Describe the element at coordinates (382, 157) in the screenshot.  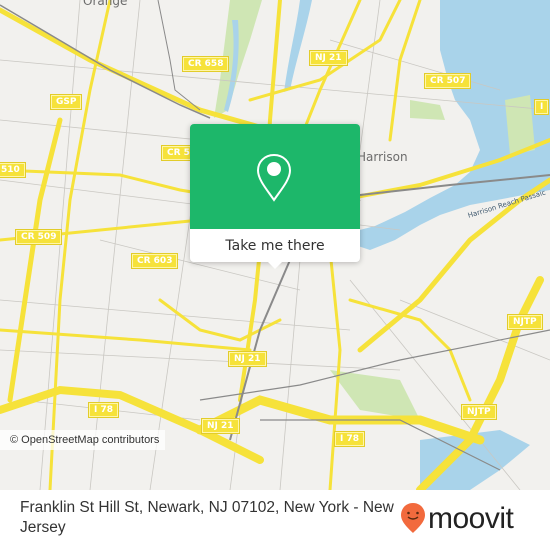
I see `place-label-harrison: Harrison` at that location.